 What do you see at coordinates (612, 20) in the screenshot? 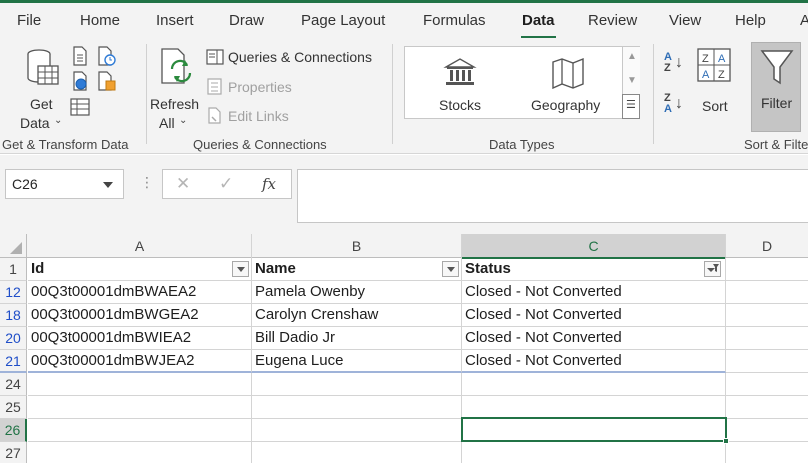
I see `tab-review: Review` at bounding box center [612, 20].